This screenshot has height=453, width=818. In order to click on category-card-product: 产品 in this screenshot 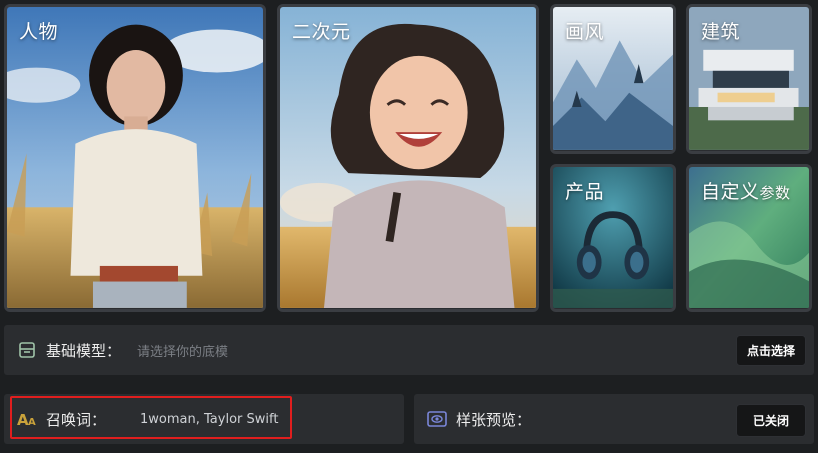, I will do `click(613, 238)`.